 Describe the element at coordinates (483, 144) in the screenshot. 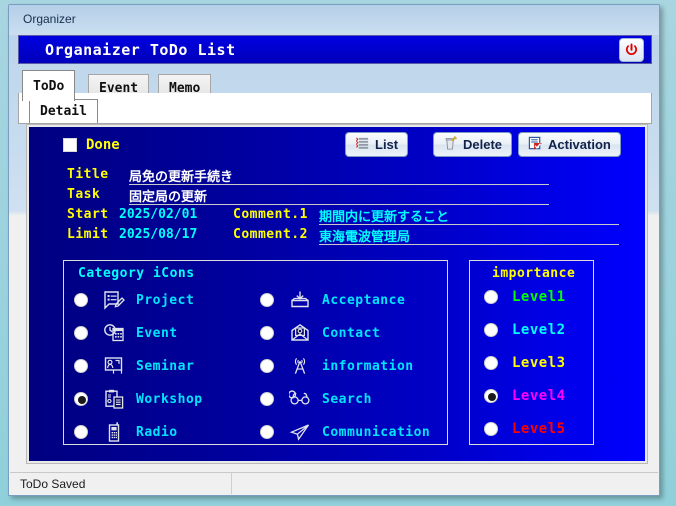

I see `delete-button-label: Delete` at that location.